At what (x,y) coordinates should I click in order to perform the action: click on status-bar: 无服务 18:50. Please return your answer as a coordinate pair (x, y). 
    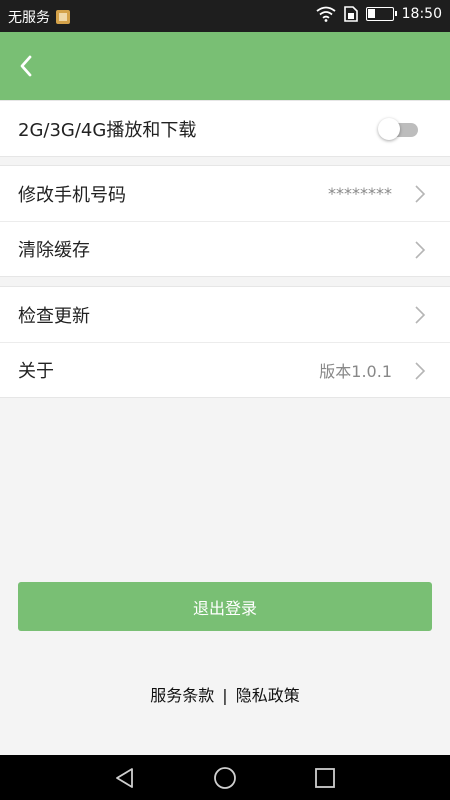
    Looking at the image, I should click on (225, 16).